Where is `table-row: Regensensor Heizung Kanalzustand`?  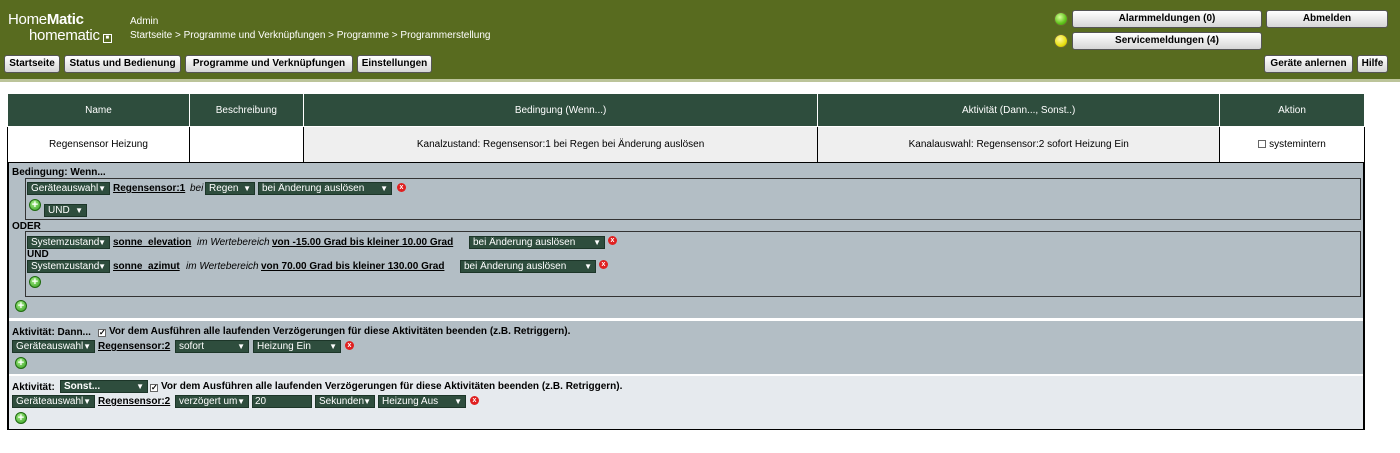 table-row: Regensensor Heizung Kanalzustand is located at coordinates (686, 144).